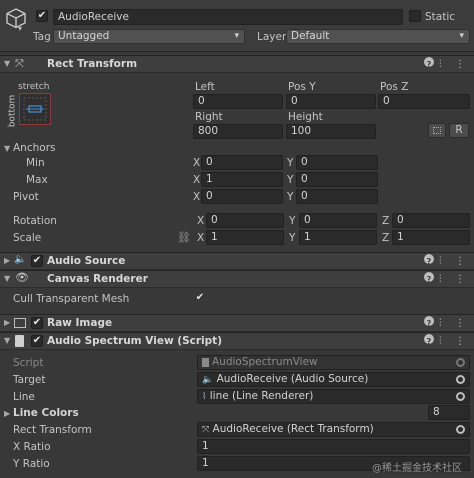 Image resolution: width=474 pixels, height=478 pixels. Describe the element at coordinates (34, 148) in the screenshot. I see `anchors-label: Anchors` at that location.